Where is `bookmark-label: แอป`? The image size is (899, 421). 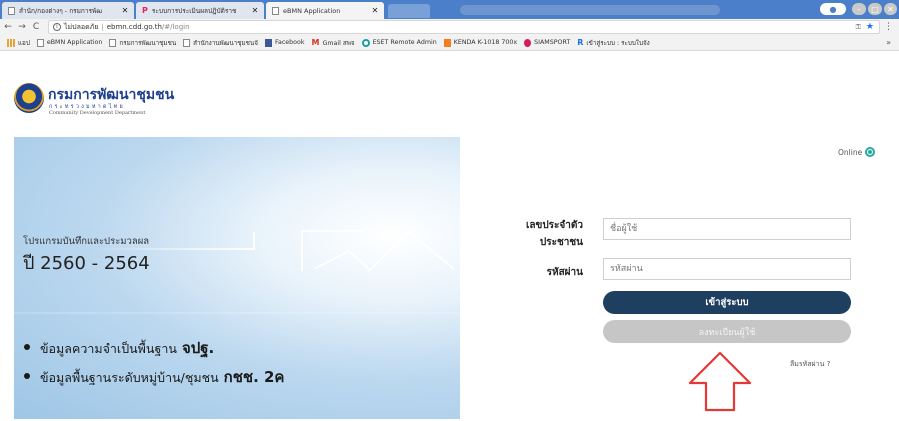
bookmark-label: แอป is located at coordinates (24, 43).